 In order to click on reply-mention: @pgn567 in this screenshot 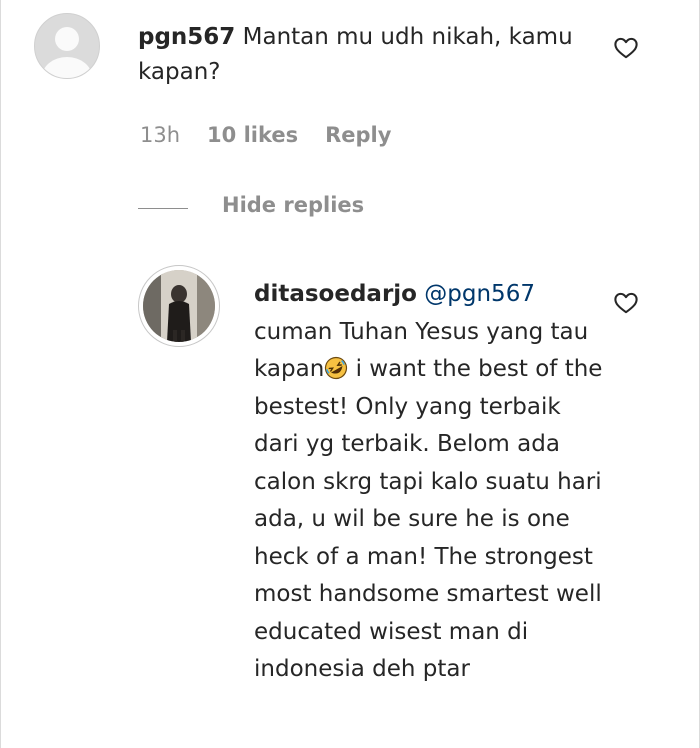, I will do `click(479, 294)`.